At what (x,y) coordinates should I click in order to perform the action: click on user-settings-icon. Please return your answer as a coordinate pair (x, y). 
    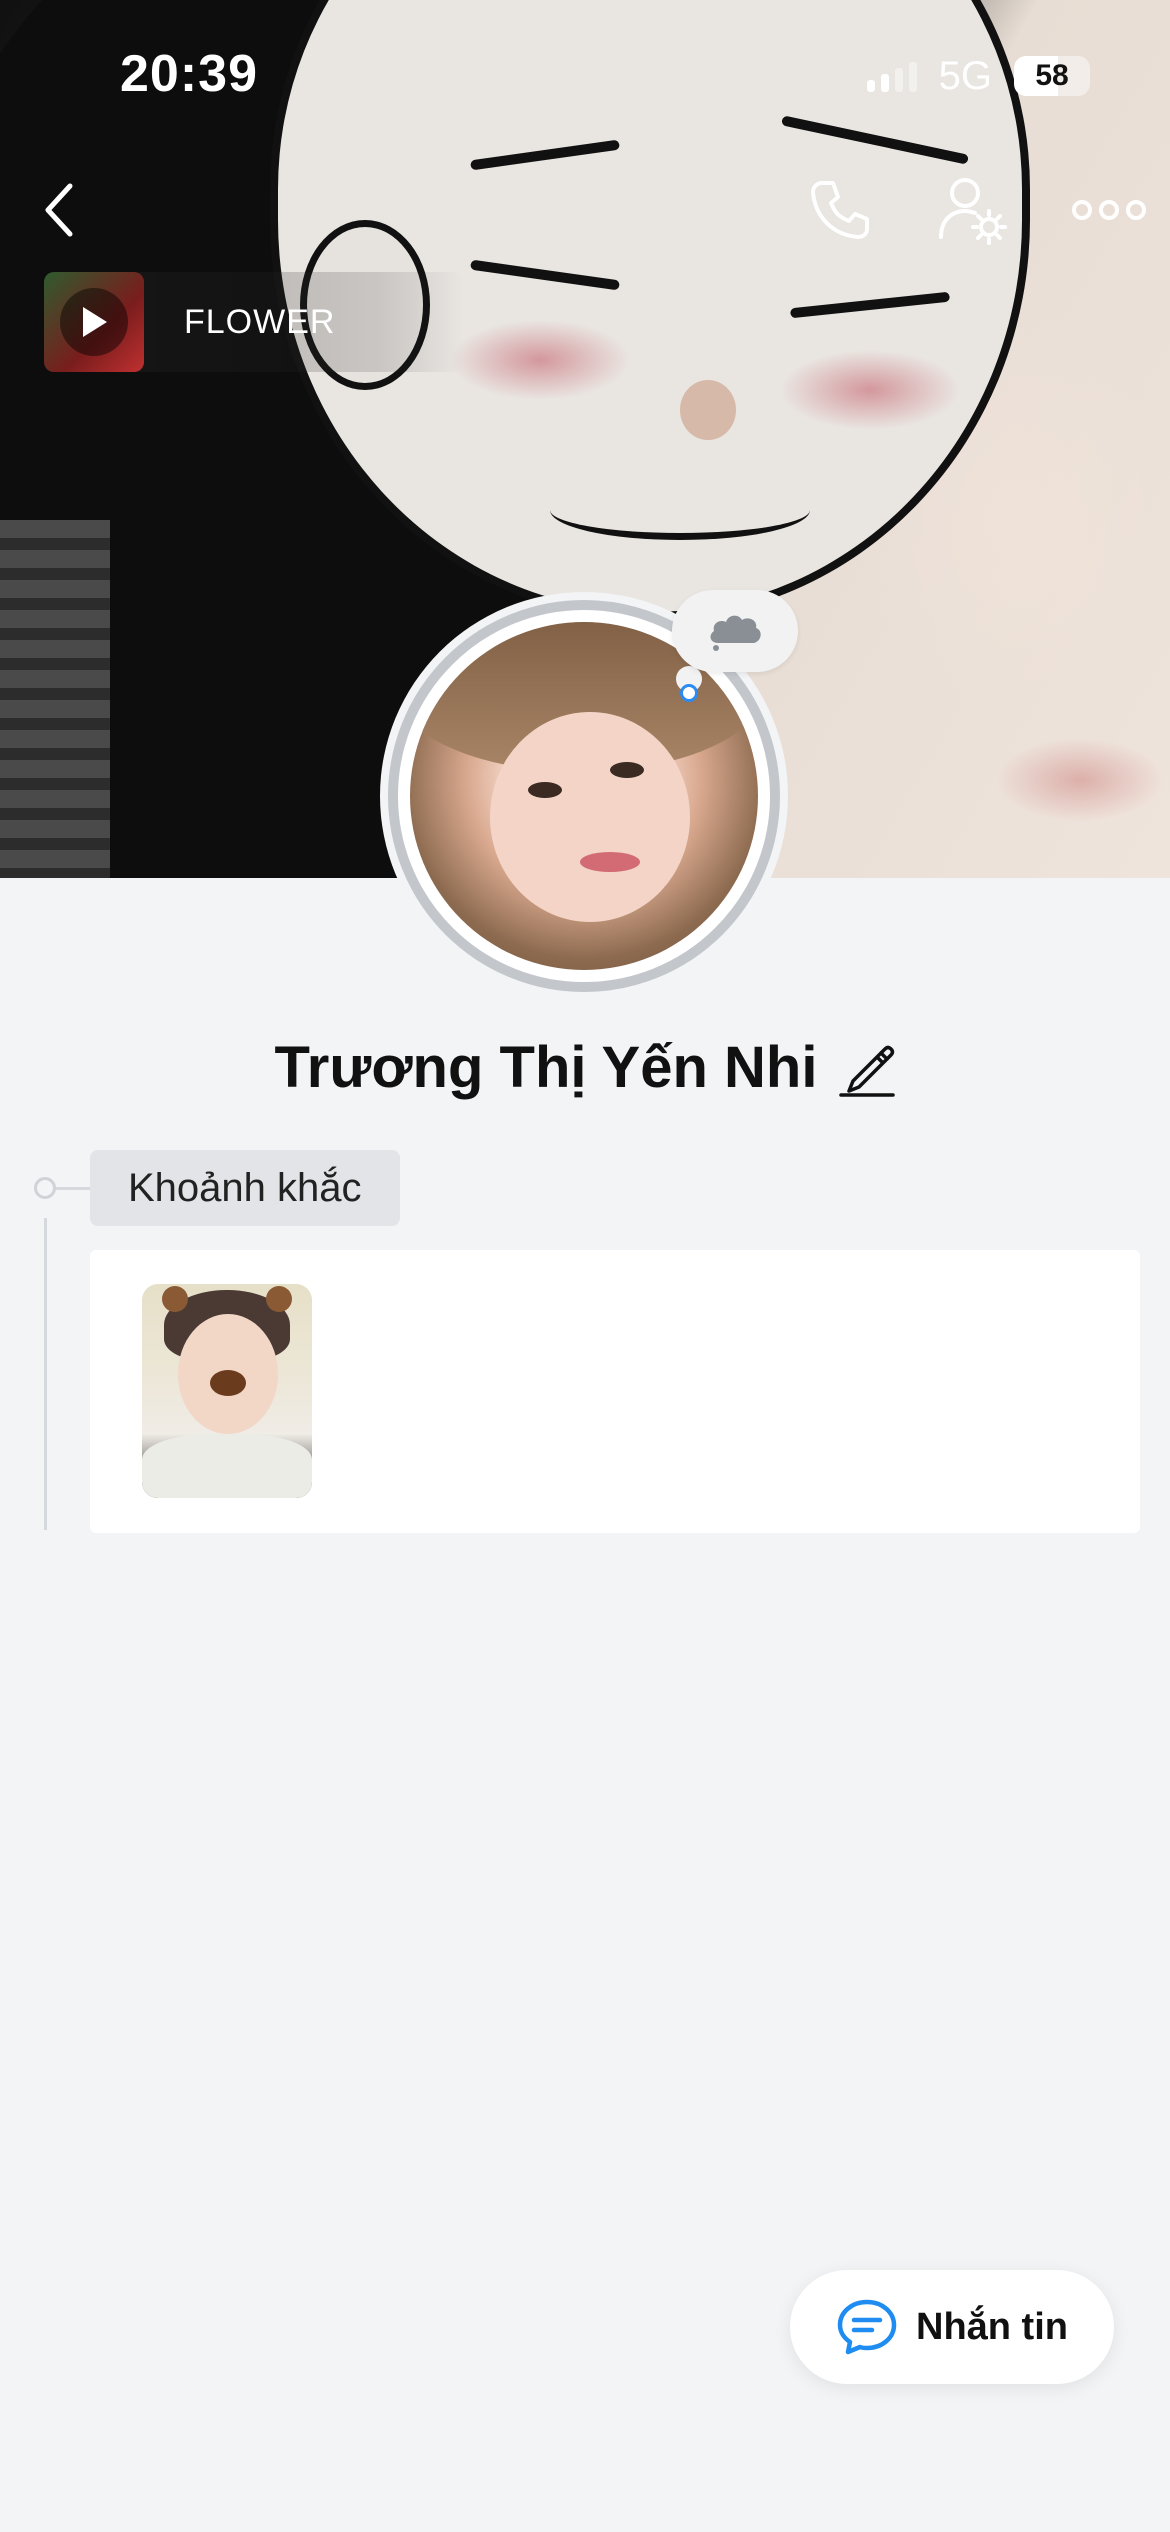
    Looking at the image, I should click on (973, 211).